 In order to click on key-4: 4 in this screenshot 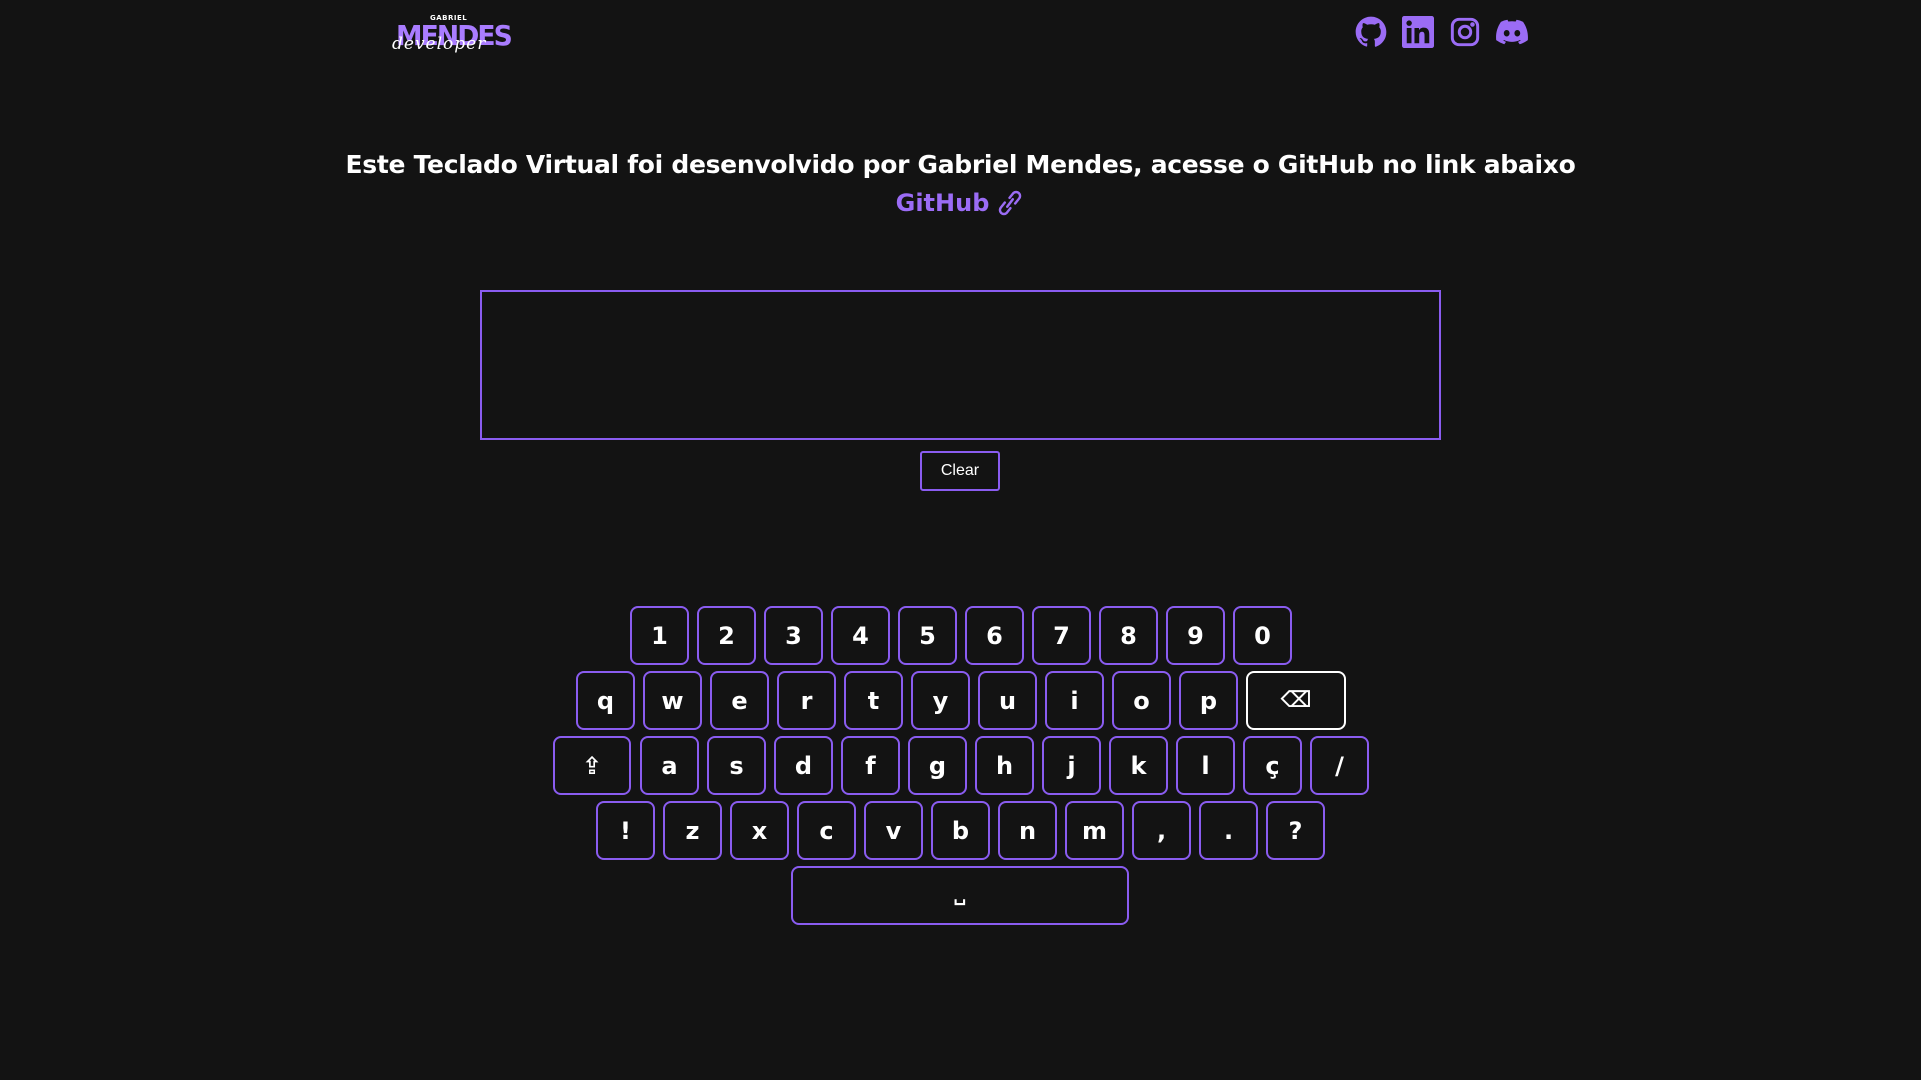, I will do `click(860, 635)`.